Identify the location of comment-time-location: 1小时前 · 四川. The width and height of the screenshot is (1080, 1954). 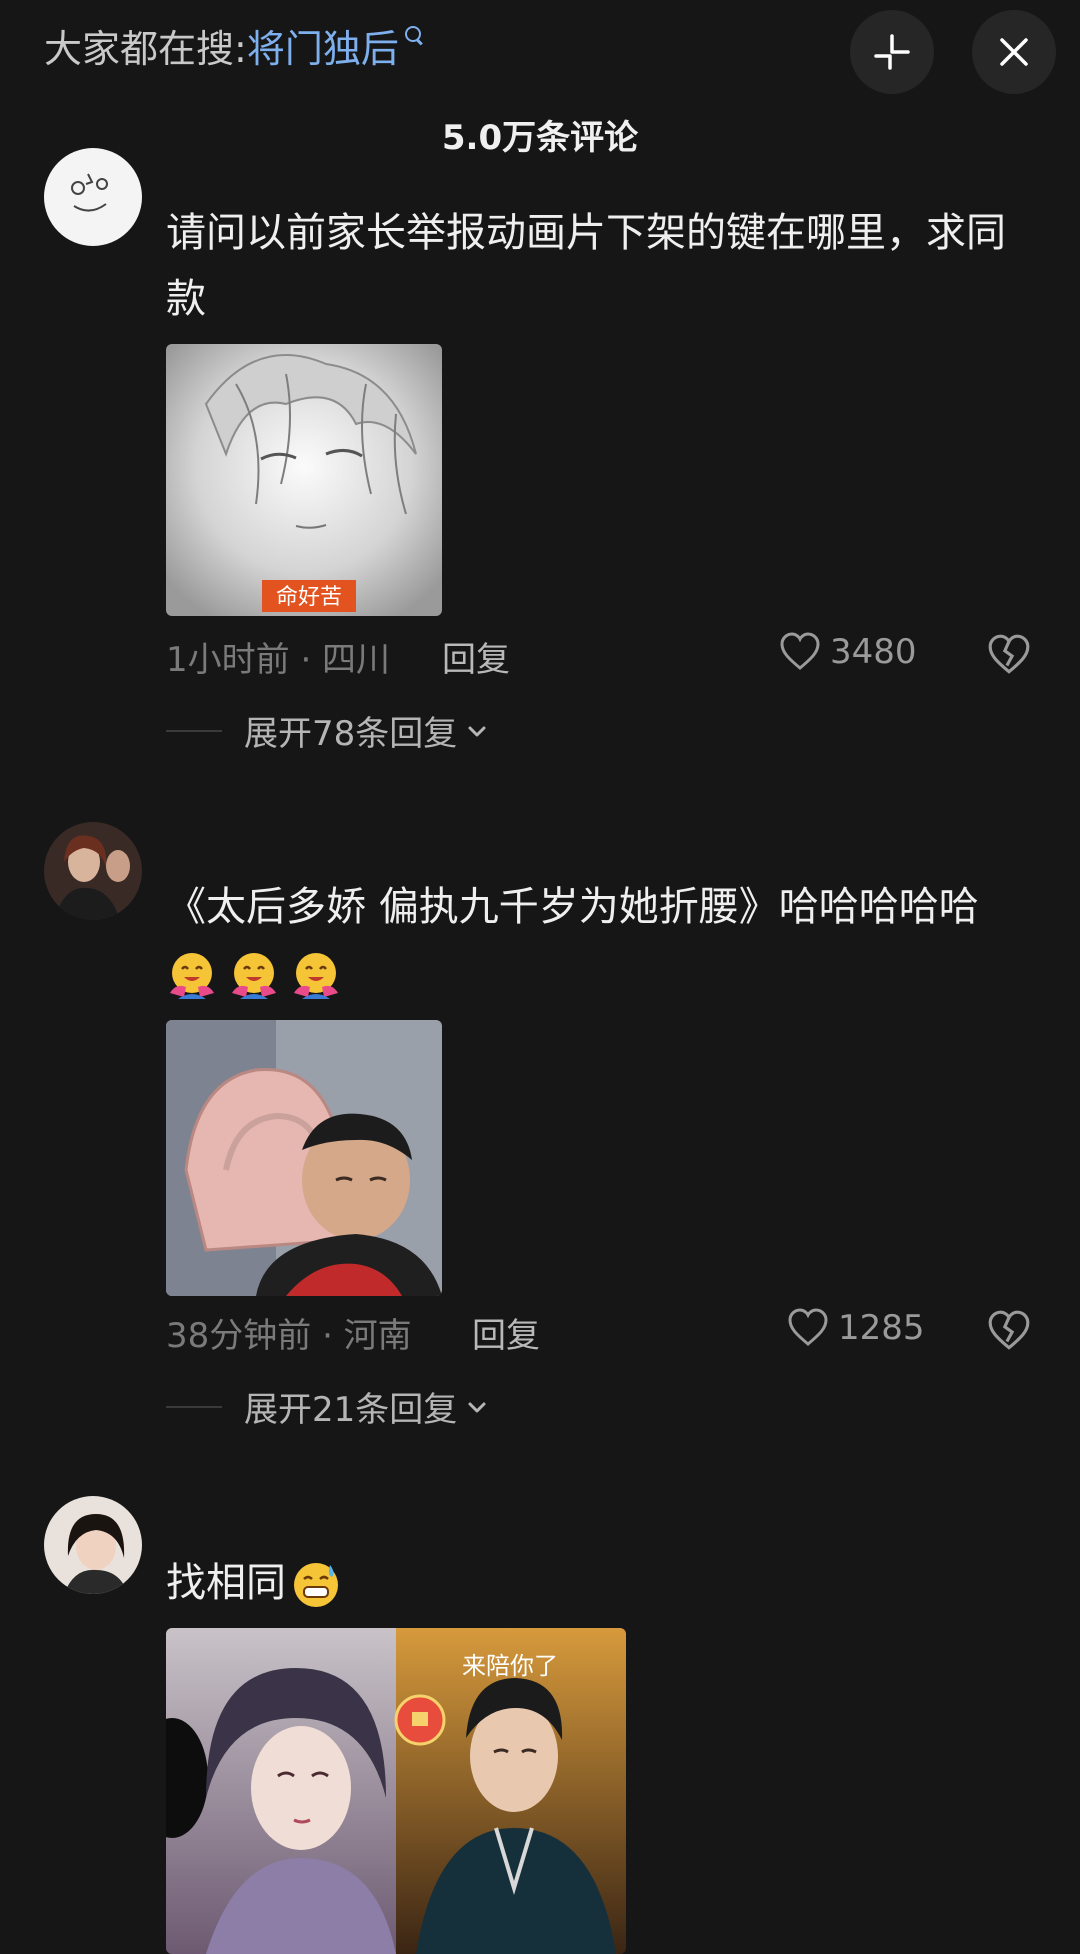
(278, 660).